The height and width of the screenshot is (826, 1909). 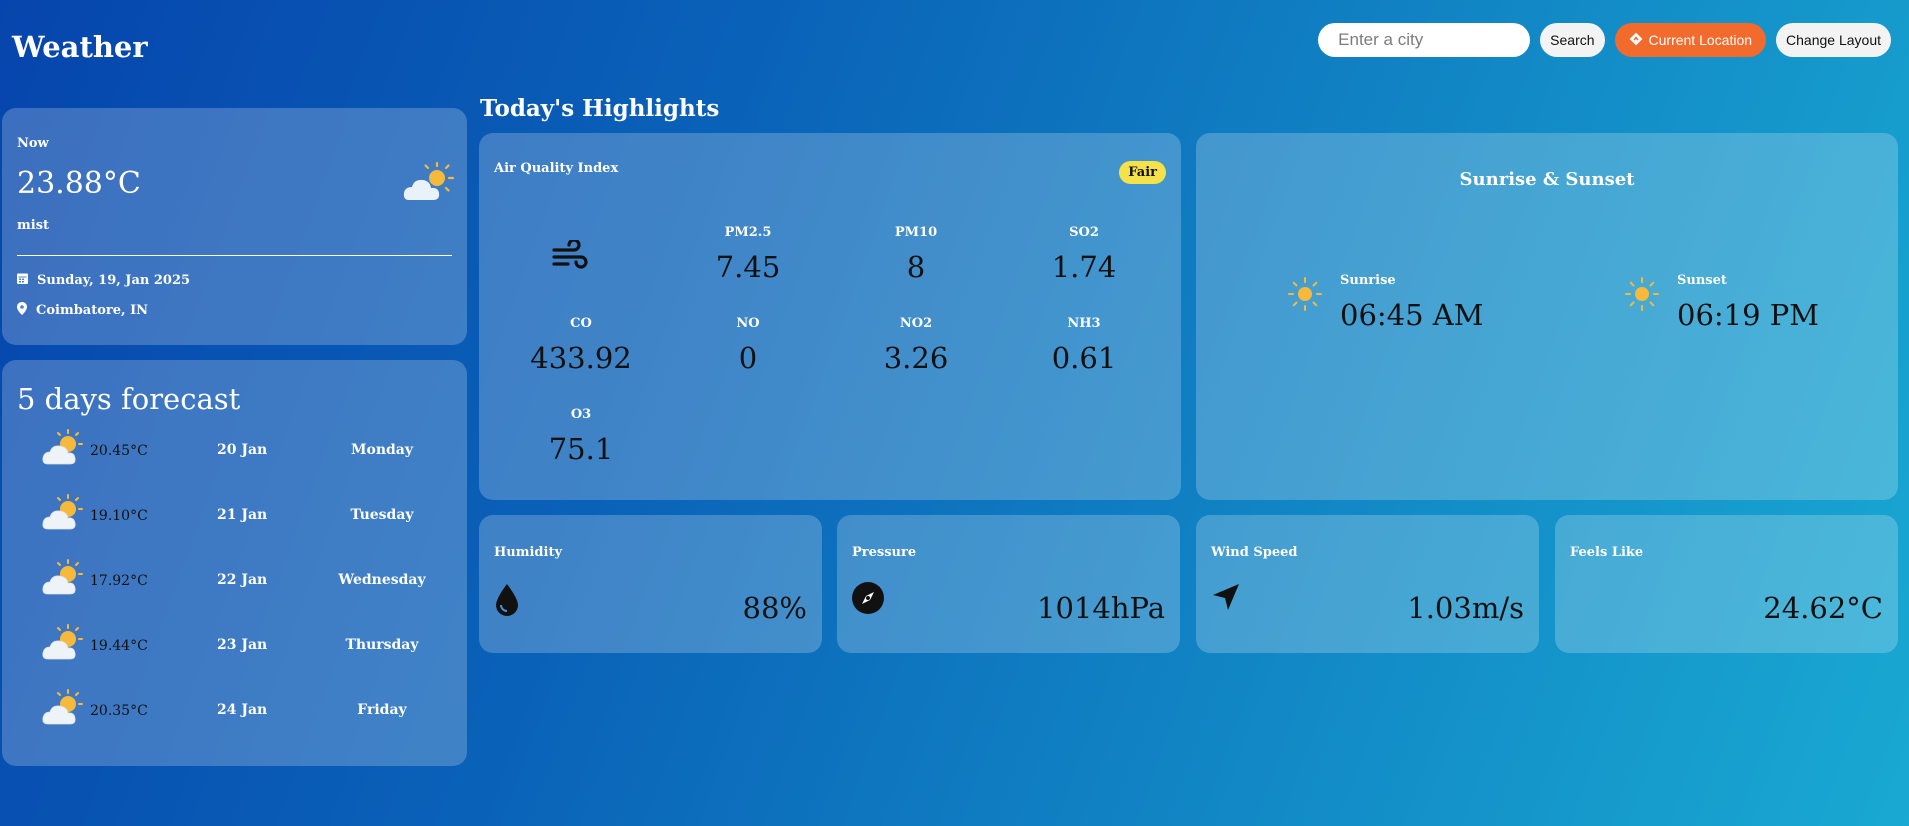 What do you see at coordinates (1305, 304) in the screenshot?
I see `sunrise-sun-icon` at bounding box center [1305, 304].